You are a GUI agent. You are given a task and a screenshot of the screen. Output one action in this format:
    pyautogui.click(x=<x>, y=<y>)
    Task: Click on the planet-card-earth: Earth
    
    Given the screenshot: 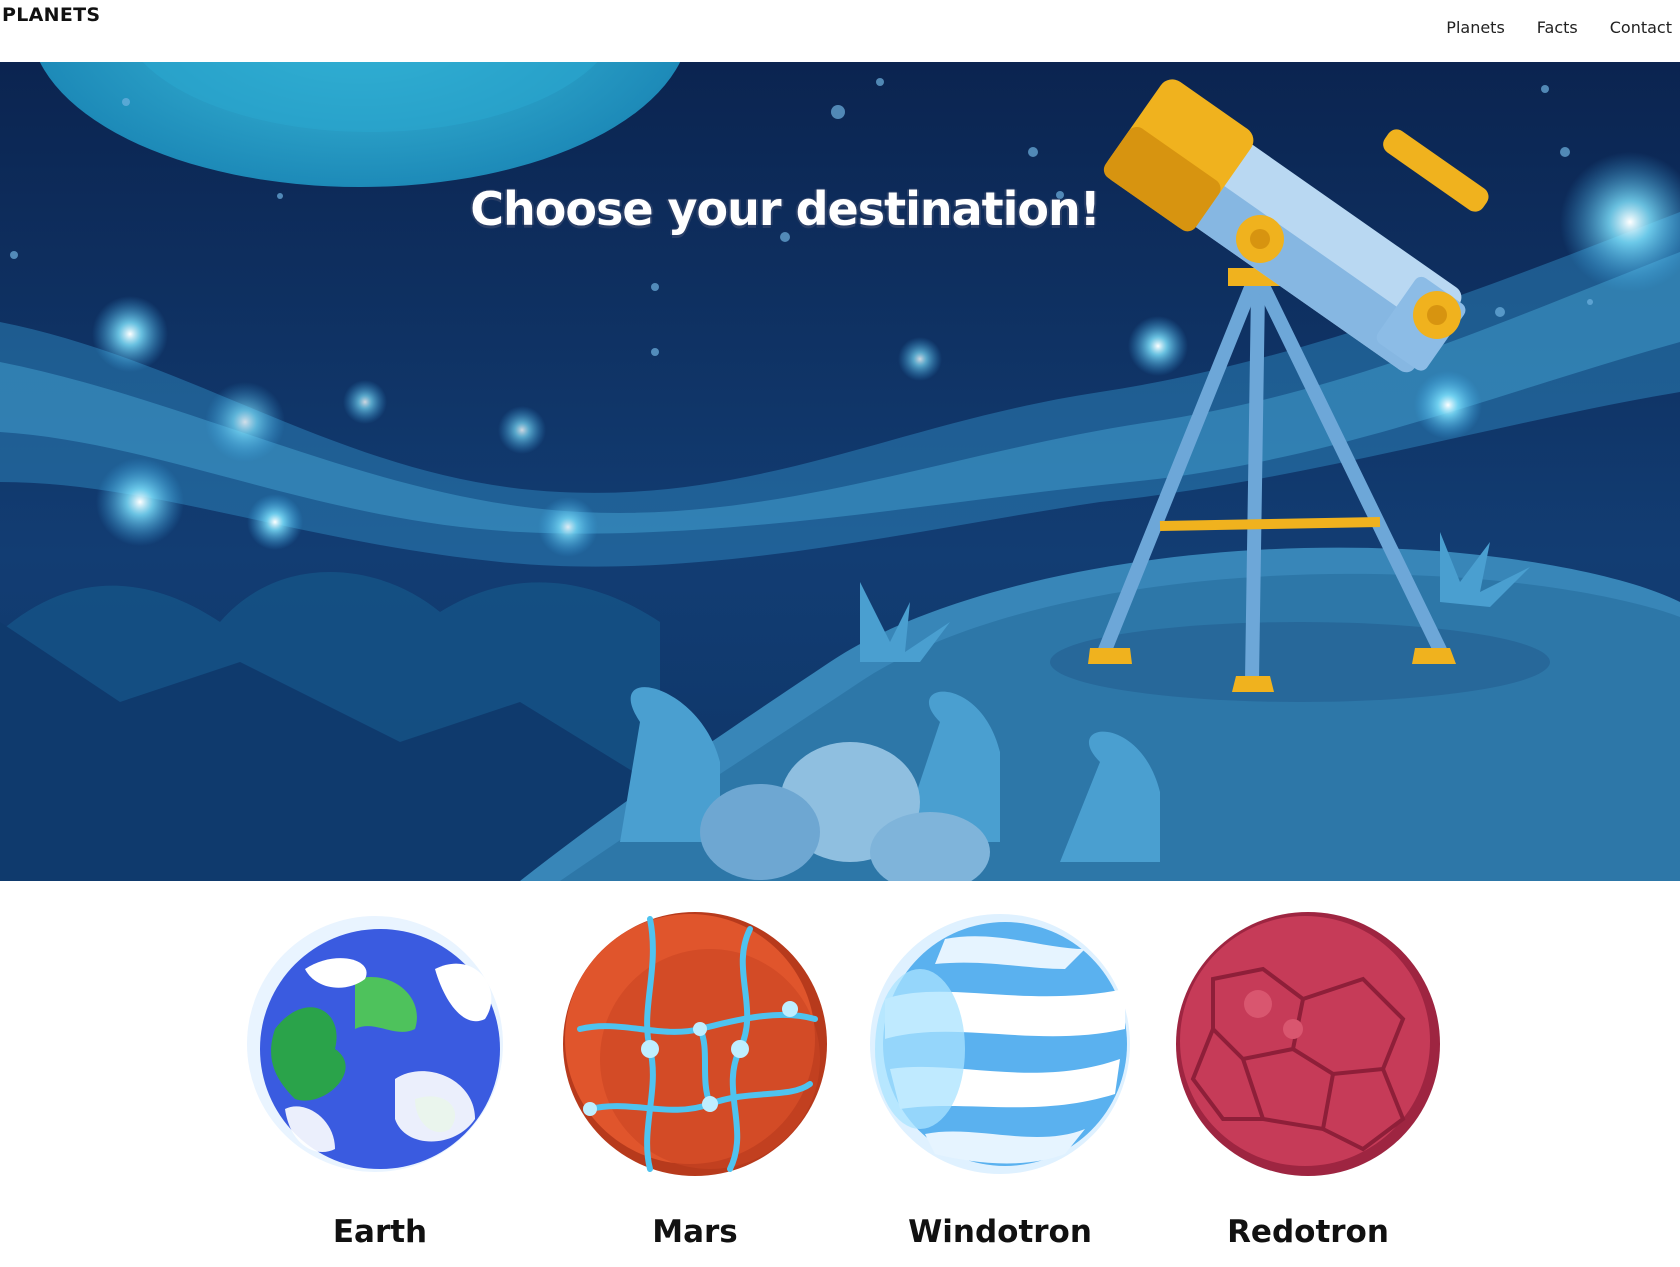 What is the action you would take?
    pyautogui.click(x=380, y=1074)
    